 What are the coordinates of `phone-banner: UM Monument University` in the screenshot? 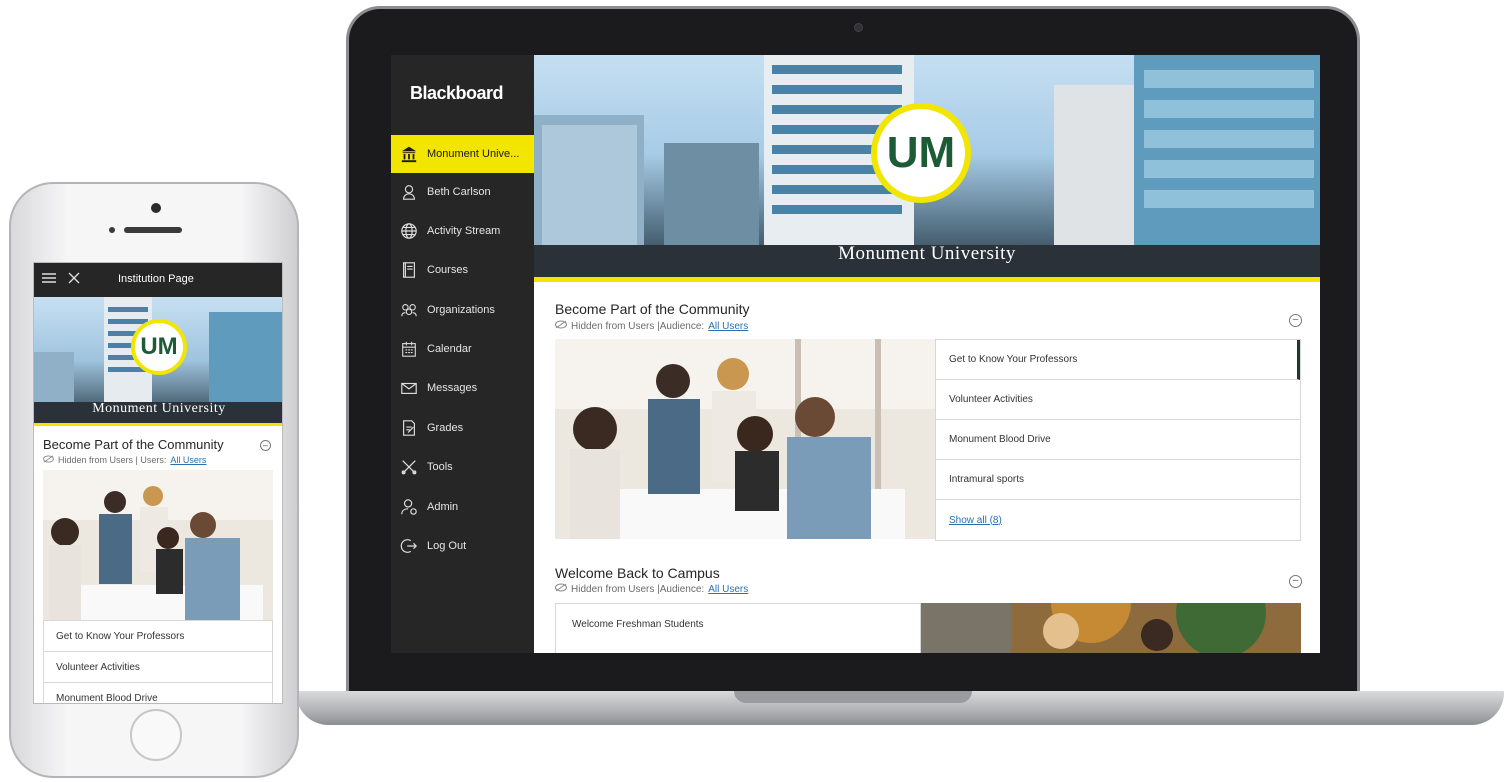 It's located at (158, 360).